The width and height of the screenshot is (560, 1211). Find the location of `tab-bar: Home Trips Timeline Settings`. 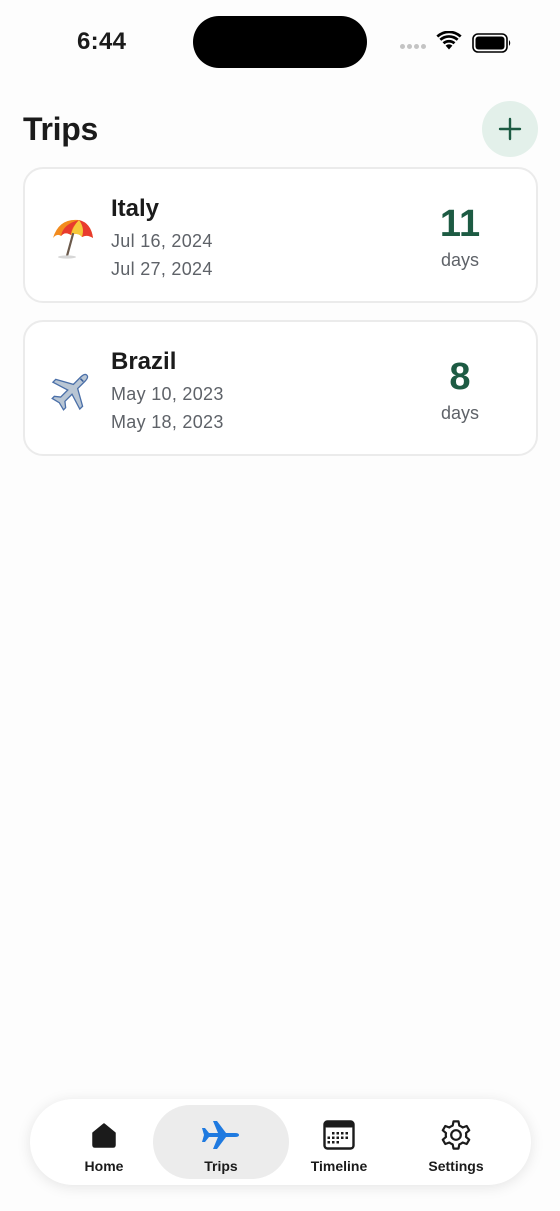

tab-bar: Home Trips Timeline Settings is located at coordinates (280, 1142).